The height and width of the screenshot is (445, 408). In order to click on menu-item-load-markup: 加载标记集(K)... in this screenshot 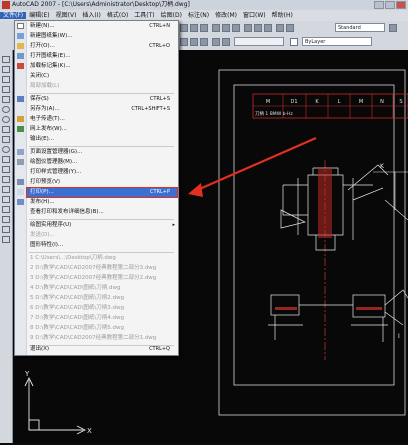, I will do `click(102, 66)`.